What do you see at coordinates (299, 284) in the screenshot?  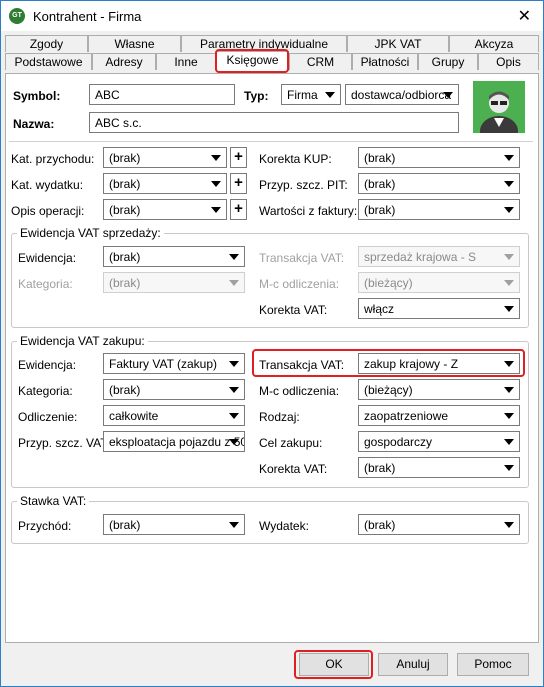 I see `sprzedaz-mc-label: M-c odliczenia:` at bounding box center [299, 284].